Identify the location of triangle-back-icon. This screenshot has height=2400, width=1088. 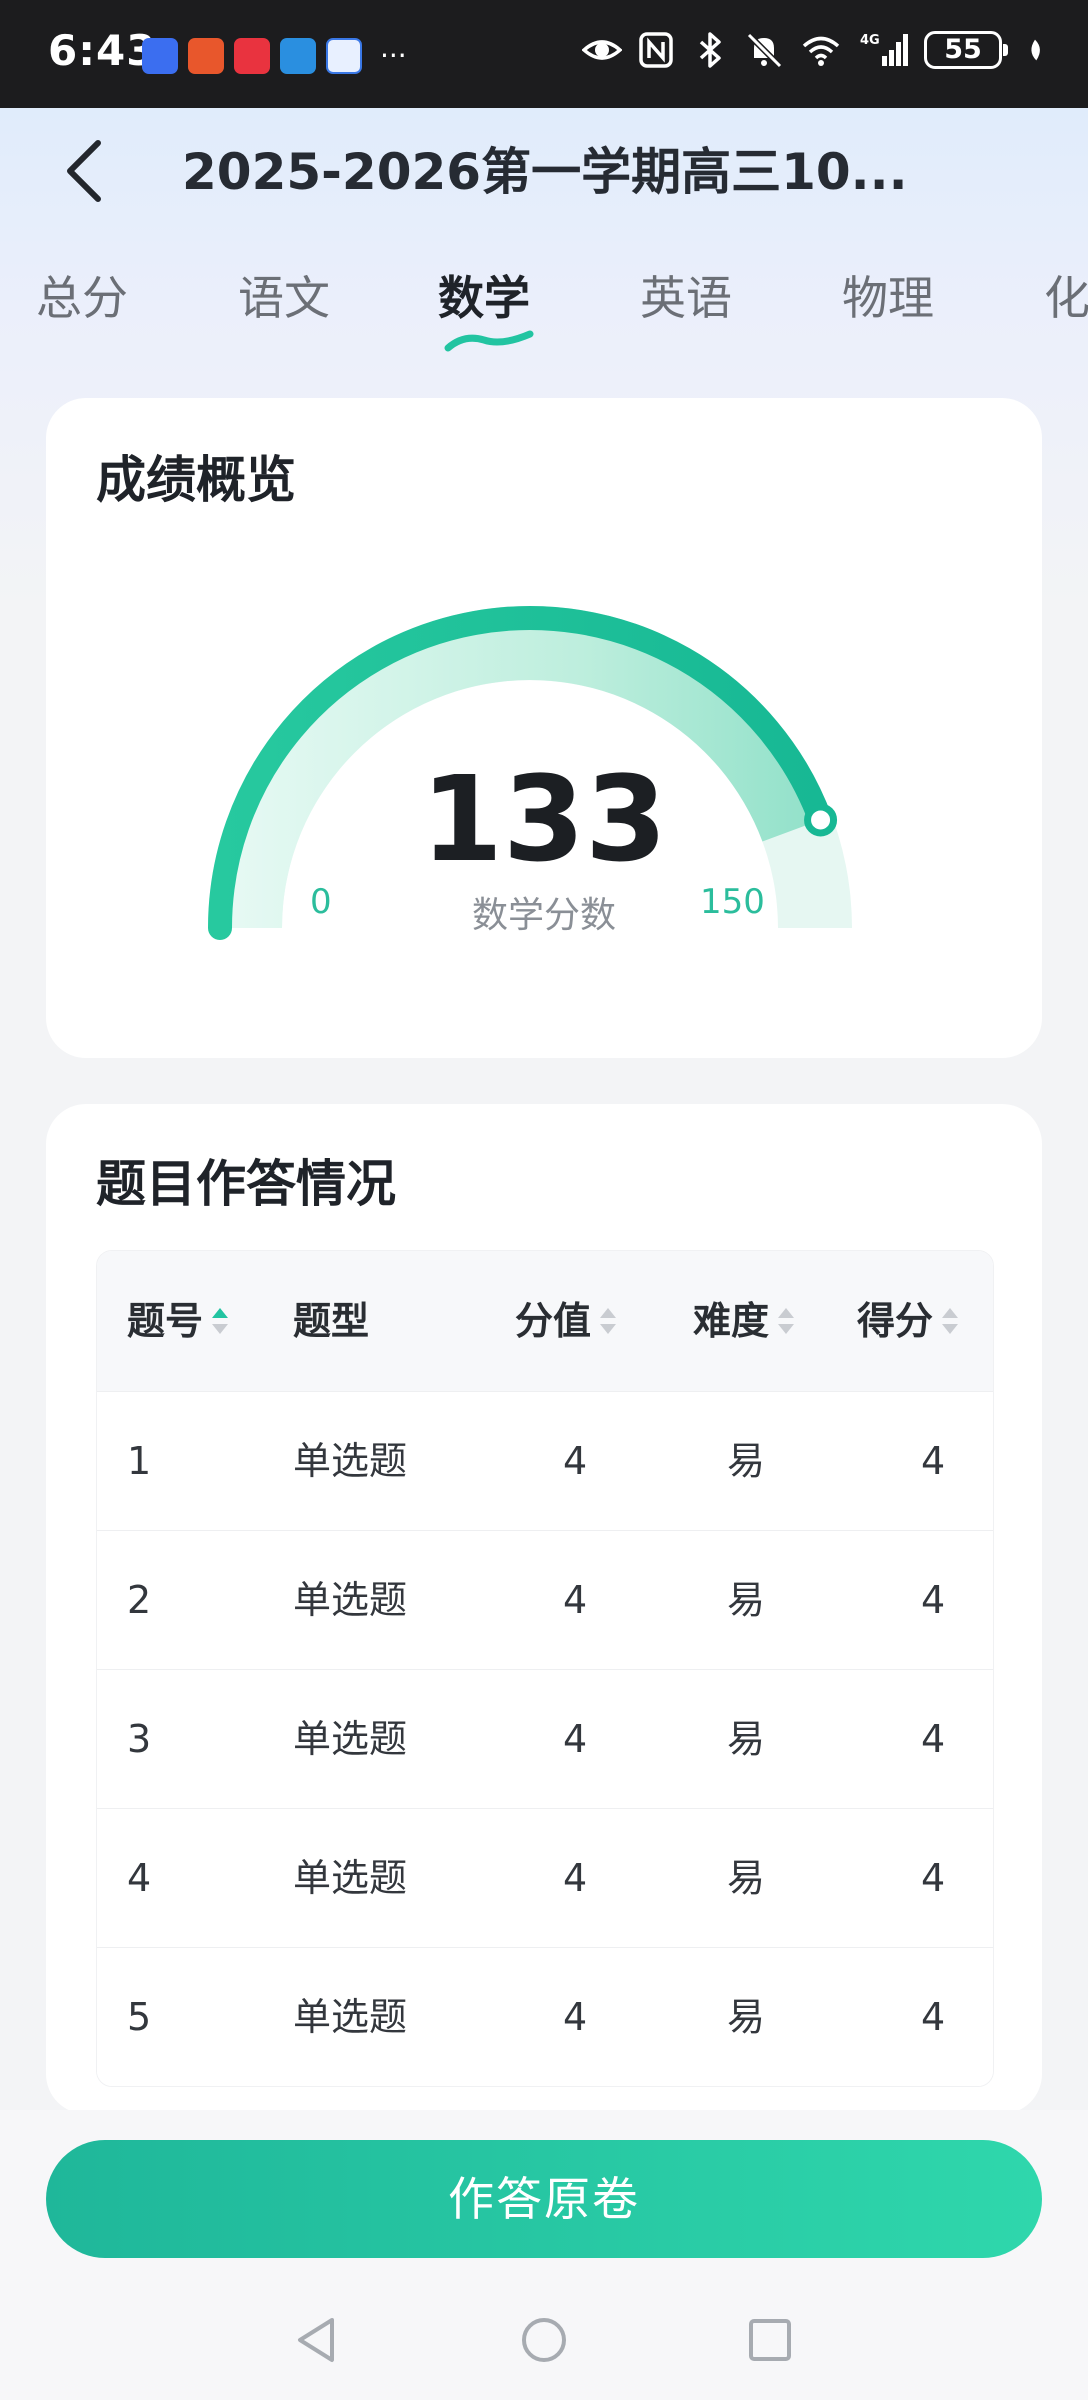
(316, 2340).